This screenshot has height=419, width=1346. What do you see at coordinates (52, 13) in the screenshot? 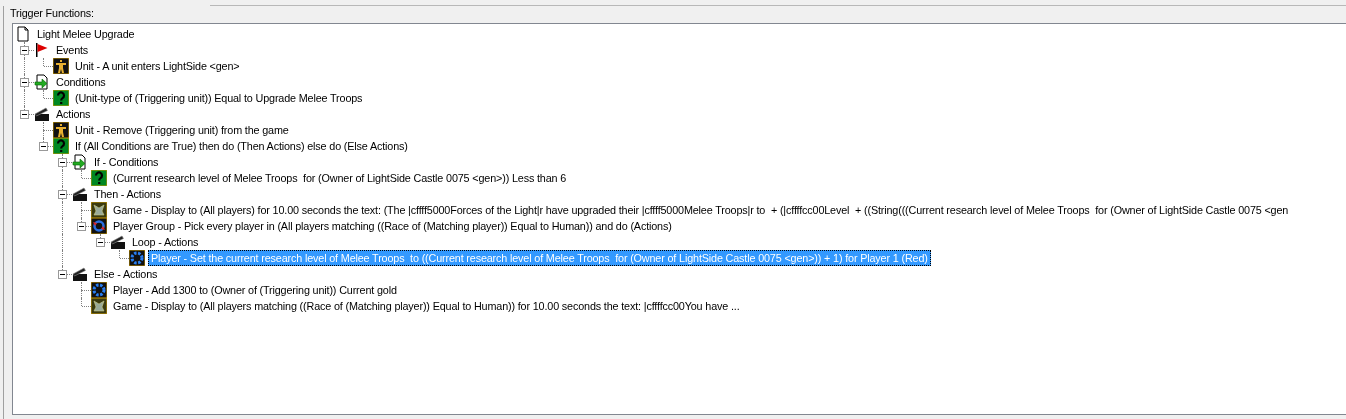
I see `panel-label: Trigger Functions:` at bounding box center [52, 13].